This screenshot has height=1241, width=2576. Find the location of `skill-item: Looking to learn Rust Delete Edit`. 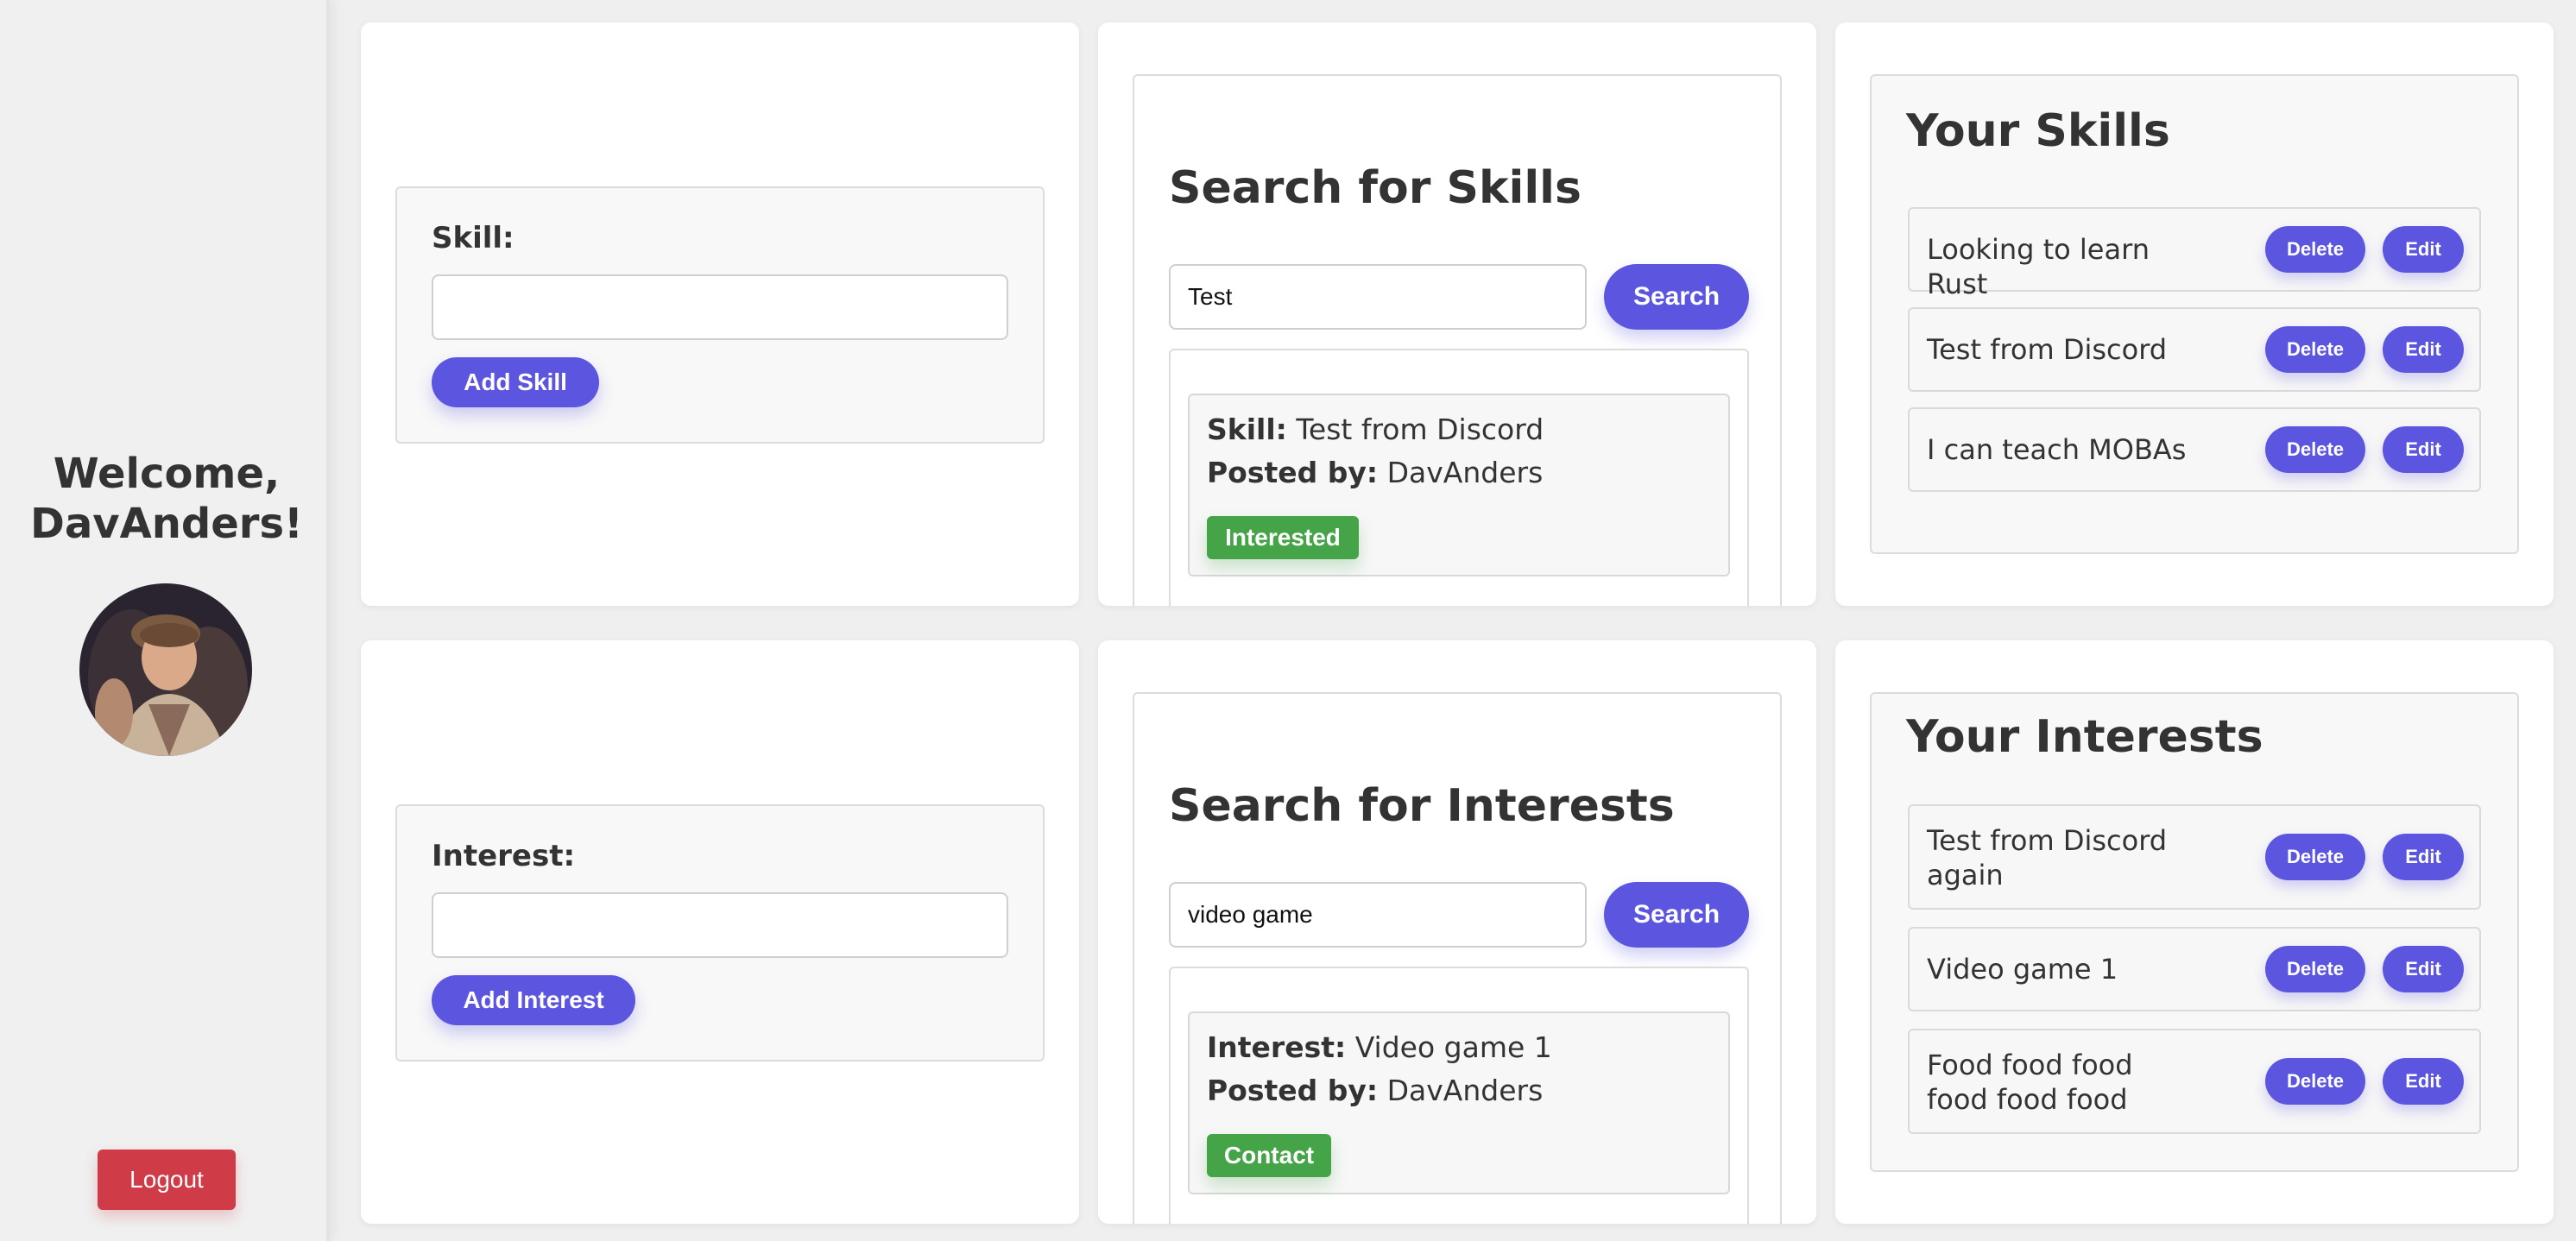

skill-item: Looking to learn Rust Delete Edit is located at coordinates (2194, 253).